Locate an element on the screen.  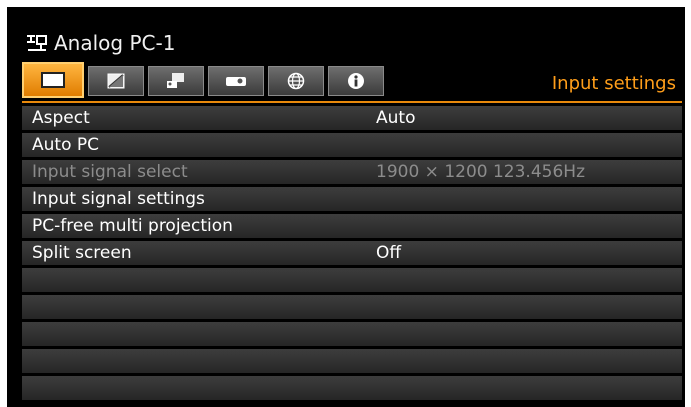
image-adjust-icon is located at coordinates (116, 81).